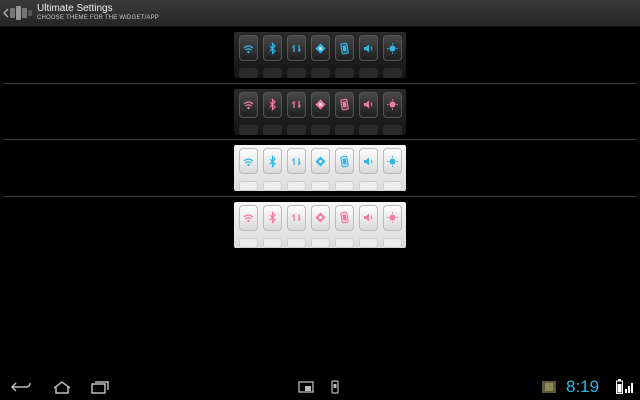  Describe the element at coordinates (98, 18) in the screenshot. I see `page-subtitle: CHOOSE THEME FOR THE WIDGET/APP` at that location.